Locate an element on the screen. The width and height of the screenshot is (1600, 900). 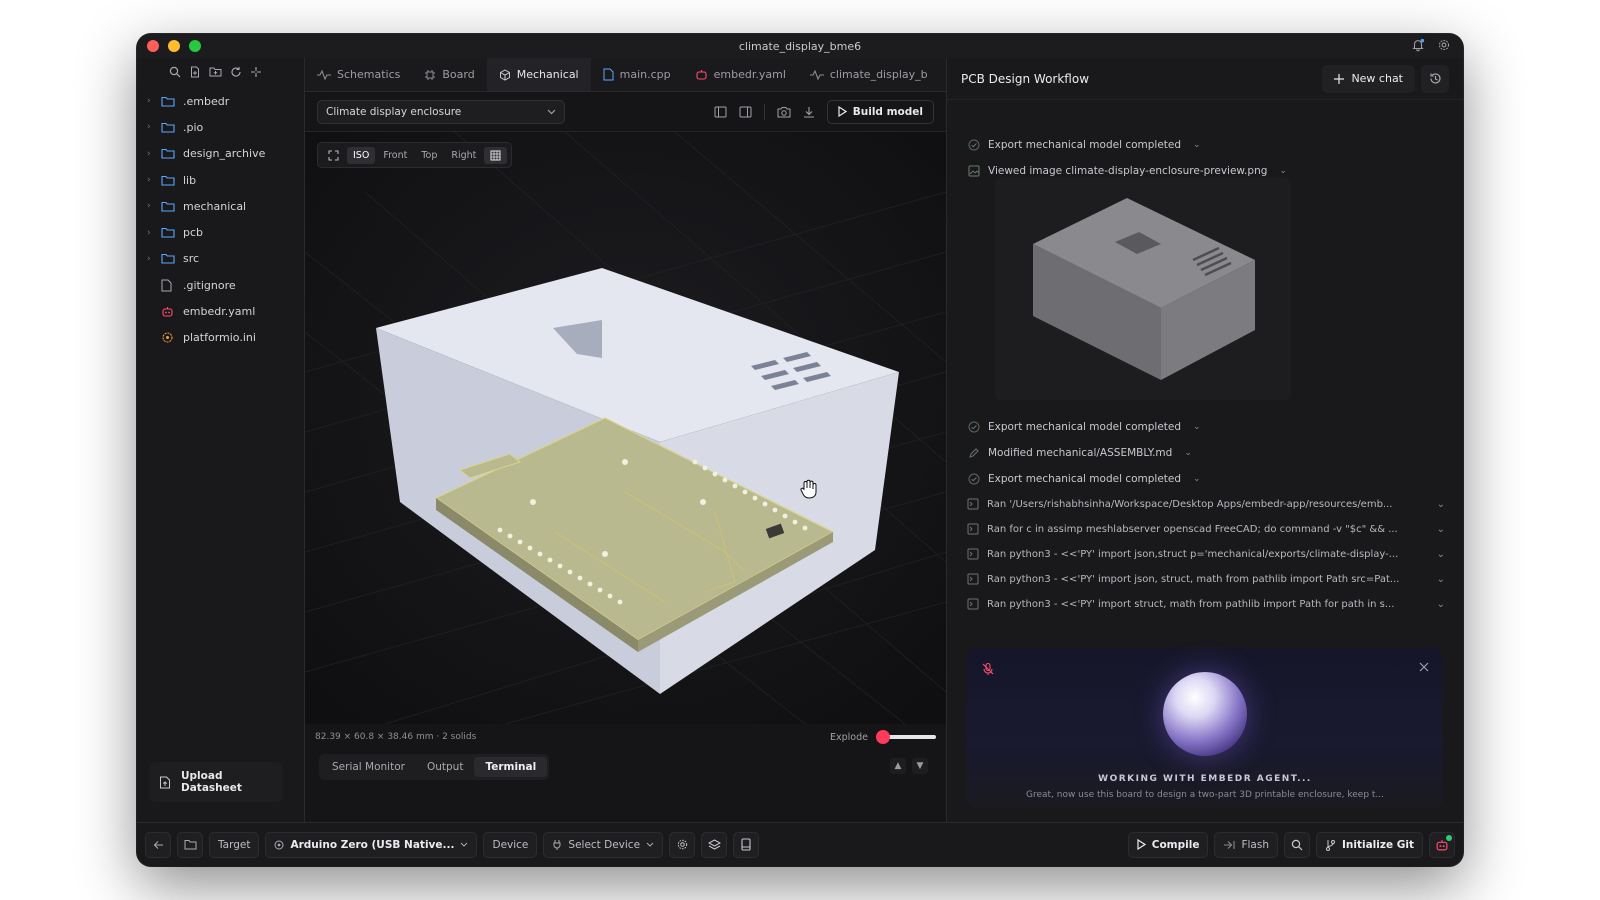
tab-main-cpp: main.cpp is located at coordinates (637, 74).